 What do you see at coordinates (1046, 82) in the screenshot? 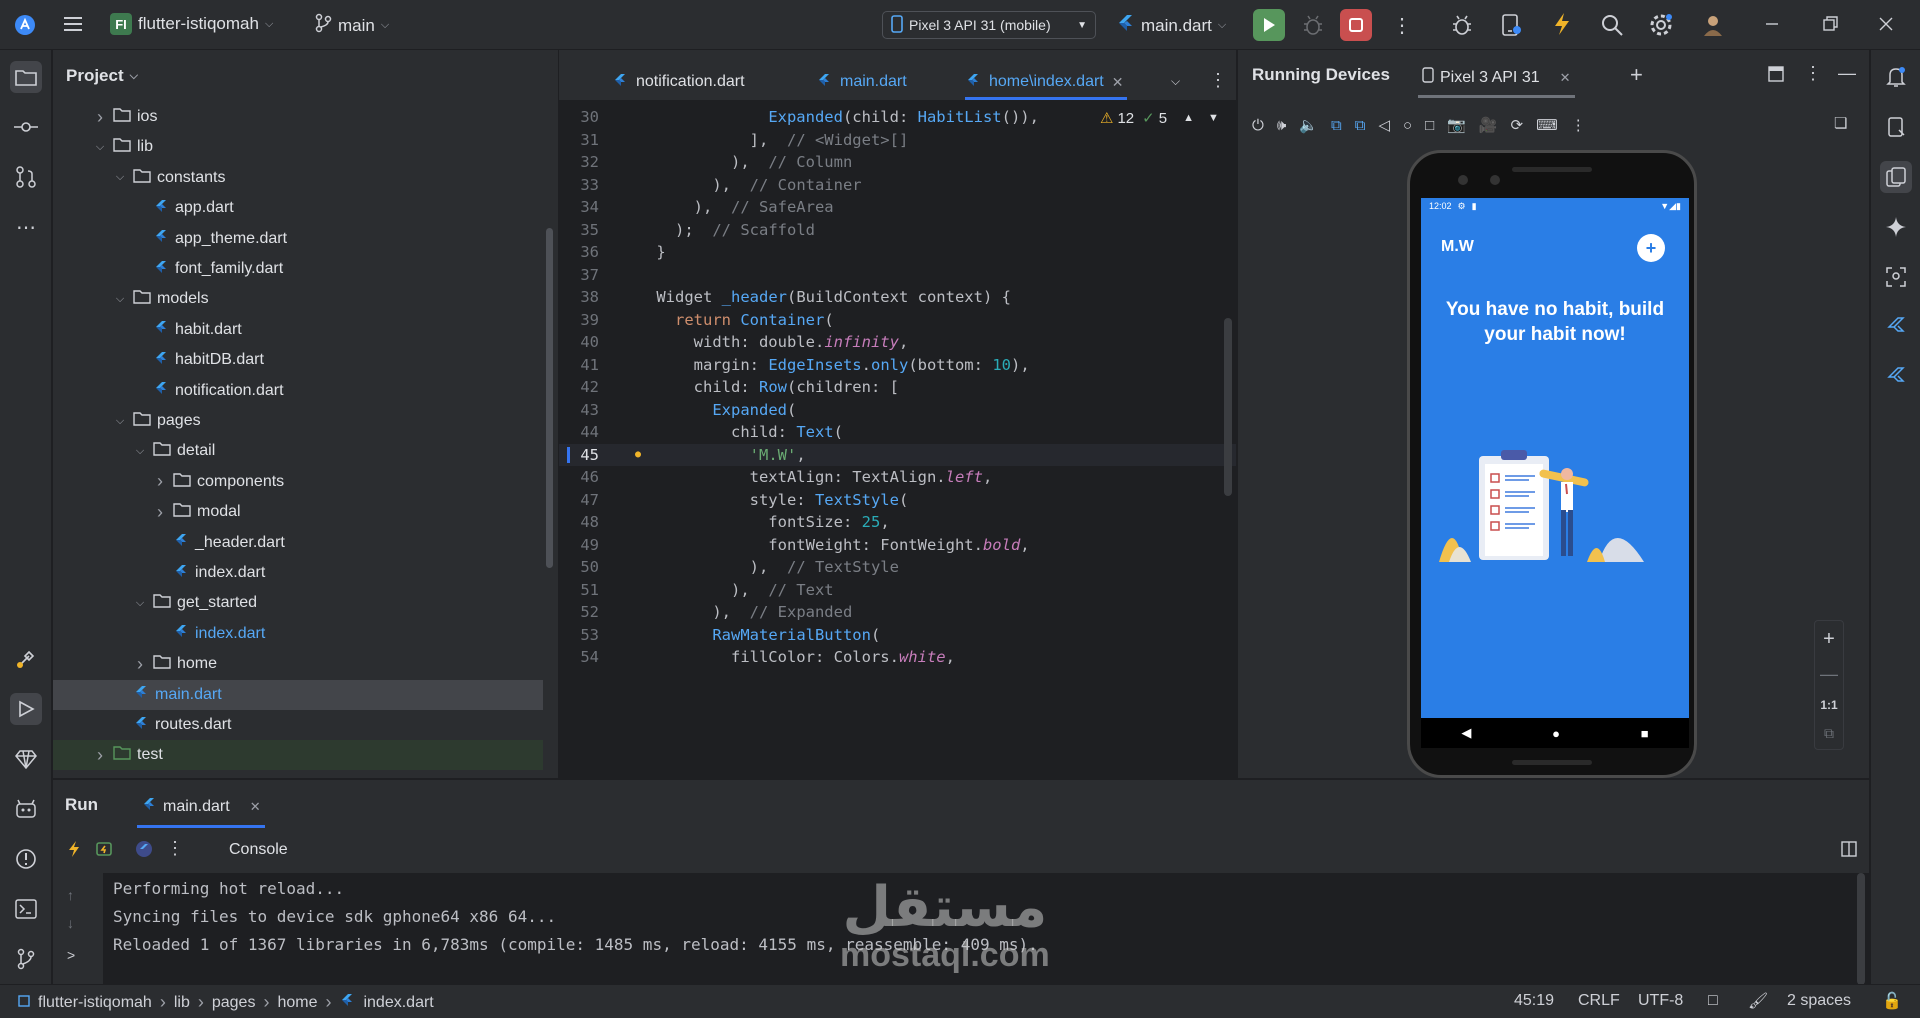
I see `tab-home-index-dart: home\index.dart ✕` at bounding box center [1046, 82].